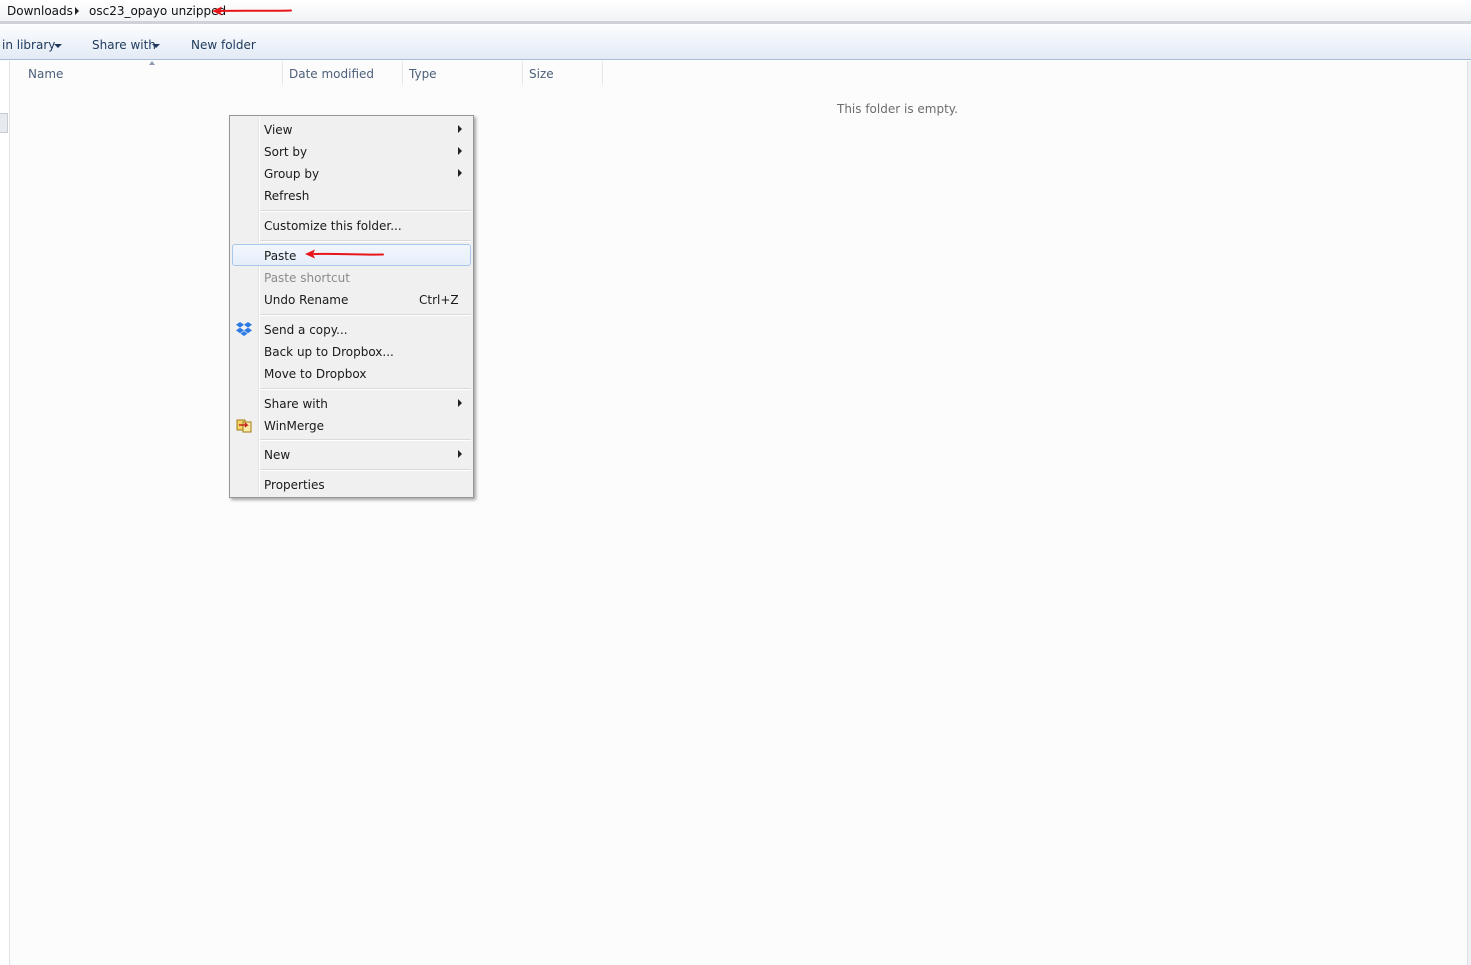 Image resolution: width=1471 pixels, height=965 pixels. I want to click on dropbox-icon, so click(244, 329).